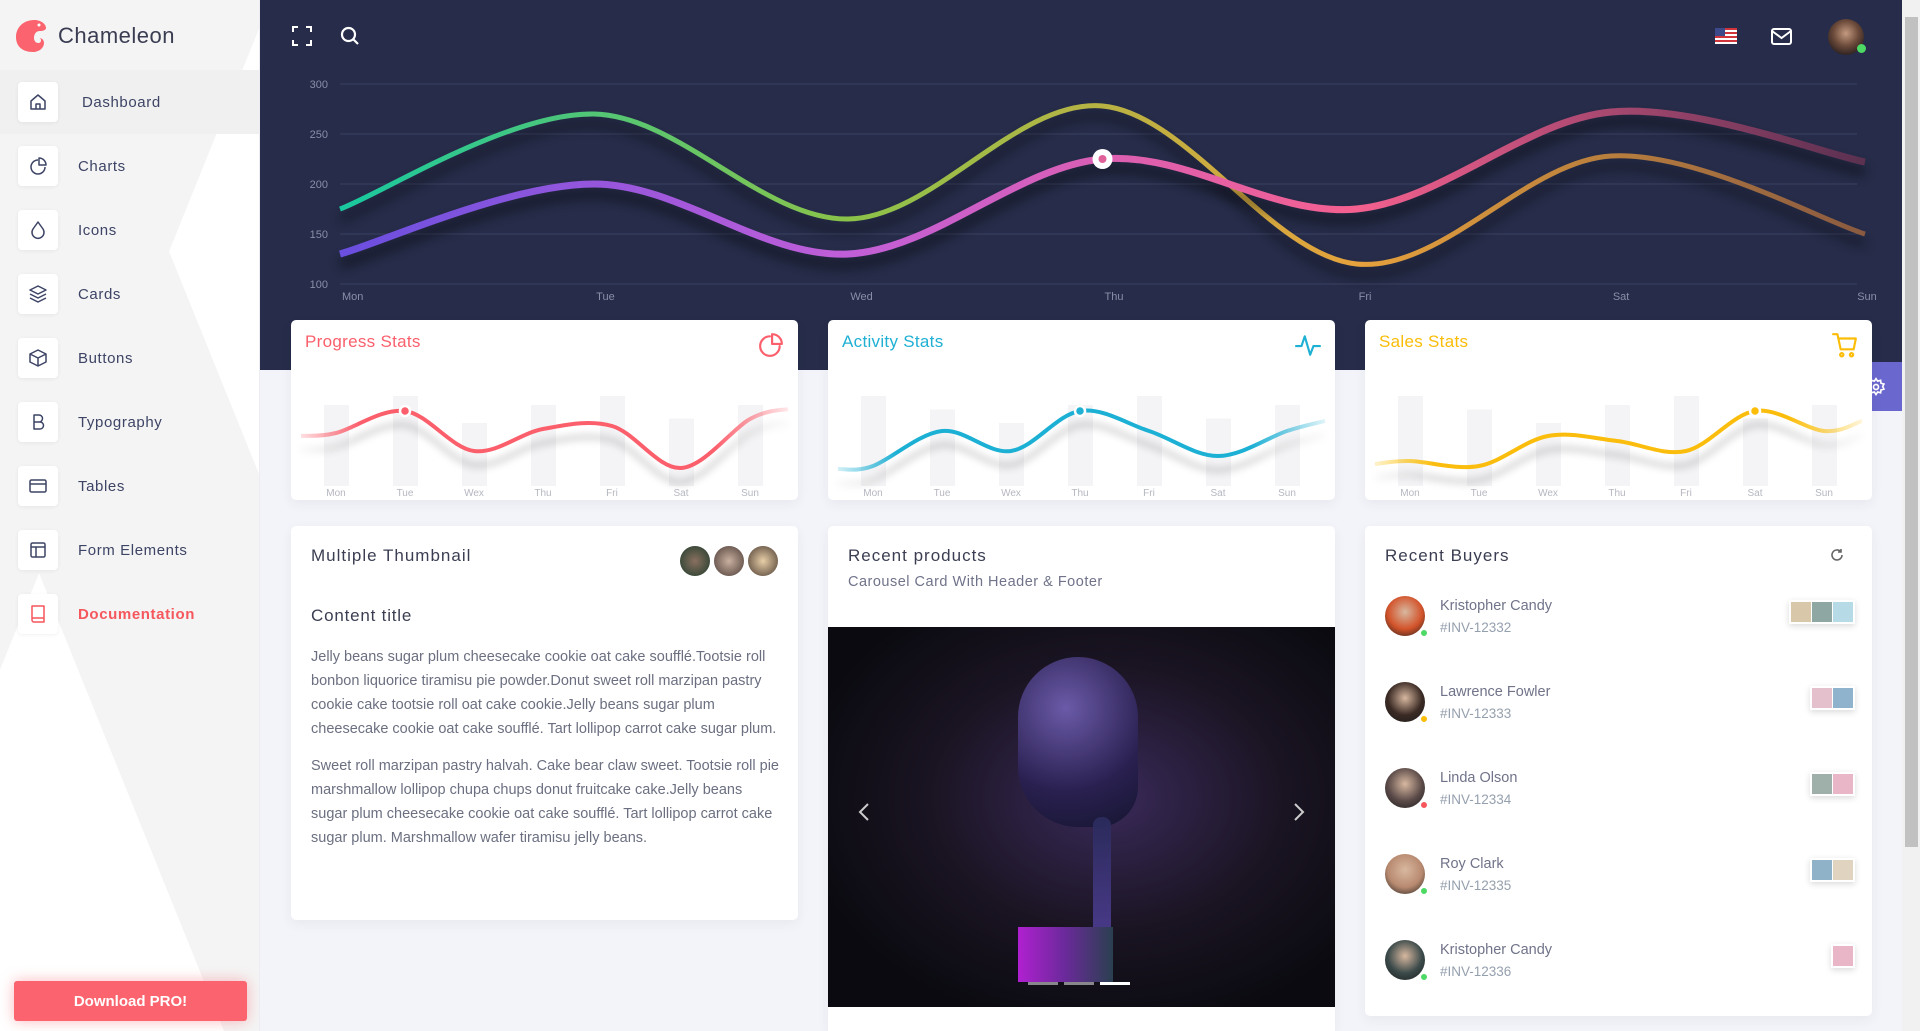 This screenshot has height=1031, width=1920. Describe the element at coordinates (1365, 297) in the screenshot. I see `x-tick-label: Fri` at that location.